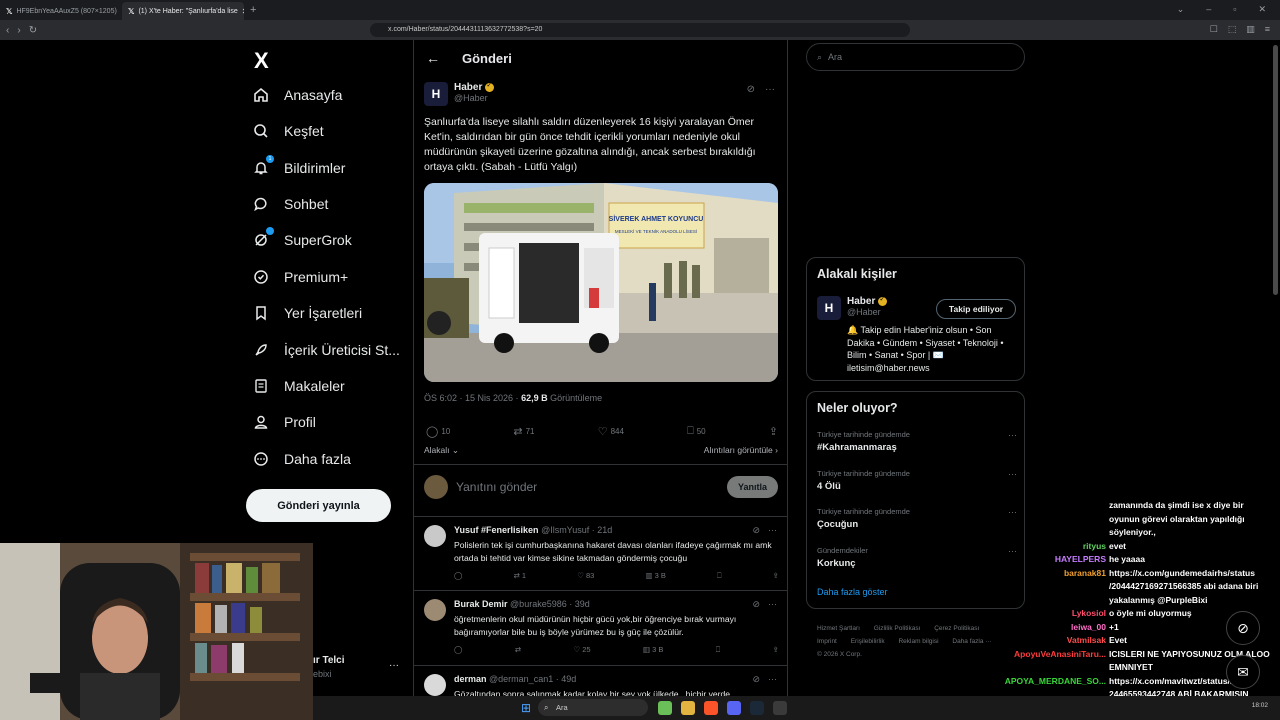 This screenshot has width=1280, height=720. I want to click on windows-start-icon: ⊞, so click(526, 708).